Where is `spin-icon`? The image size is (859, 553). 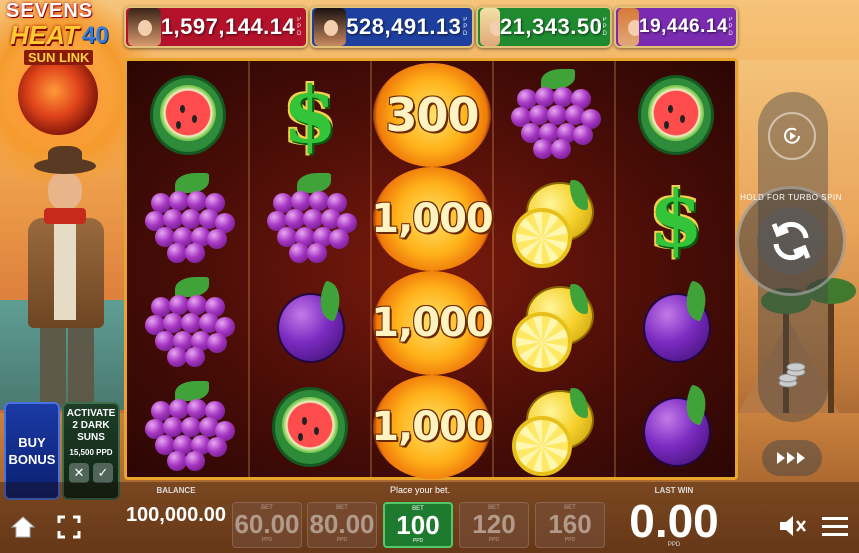 spin-icon is located at coordinates (791, 241).